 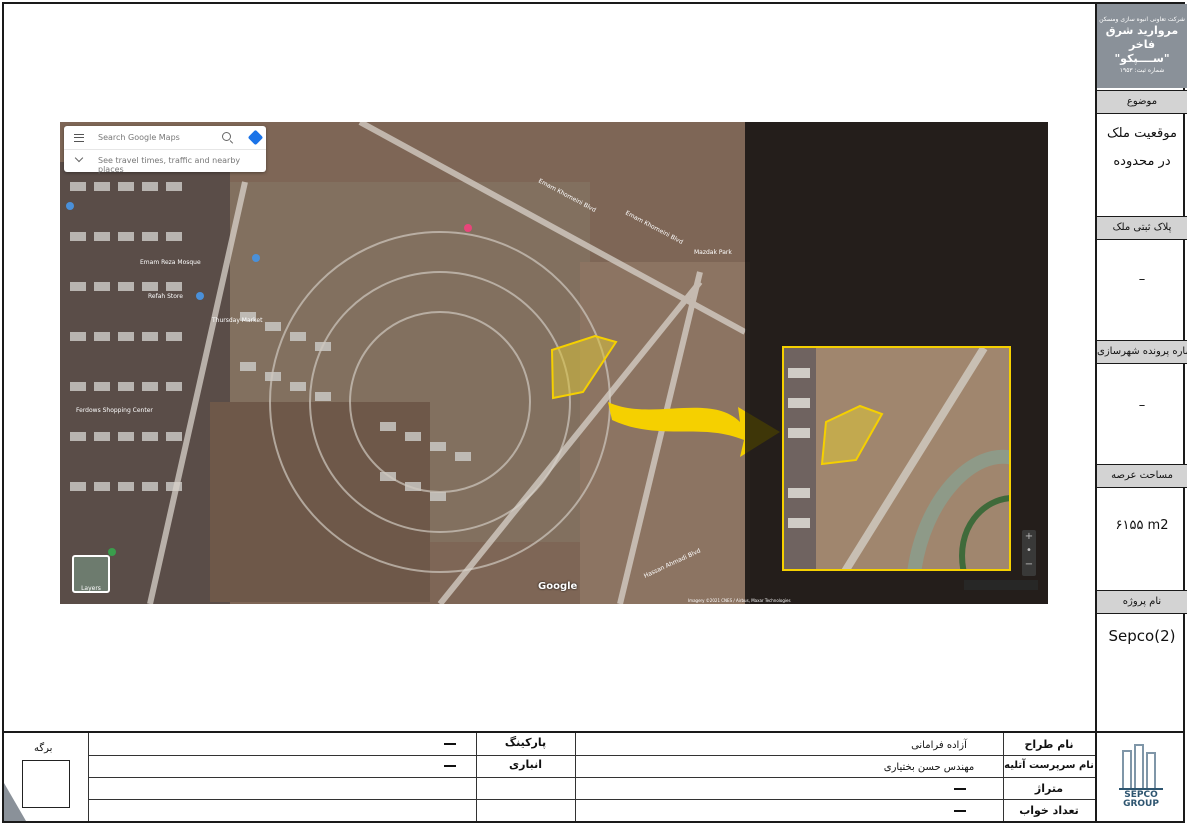 What do you see at coordinates (1142, 70) in the screenshot?
I see `company-reg: شماره ثبت: ۱۹۵۳` at bounding box center [1142, 70].